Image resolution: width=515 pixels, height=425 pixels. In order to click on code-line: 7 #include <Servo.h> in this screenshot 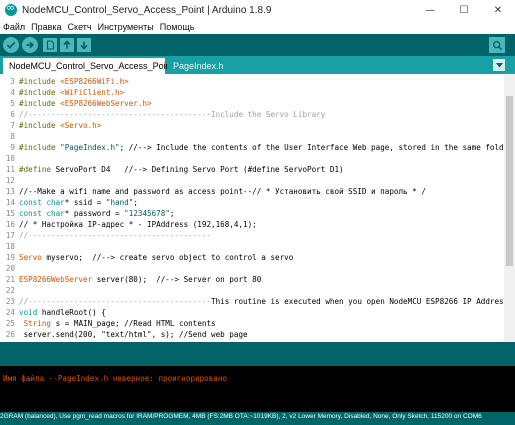, I will do `click(251, 125)`.